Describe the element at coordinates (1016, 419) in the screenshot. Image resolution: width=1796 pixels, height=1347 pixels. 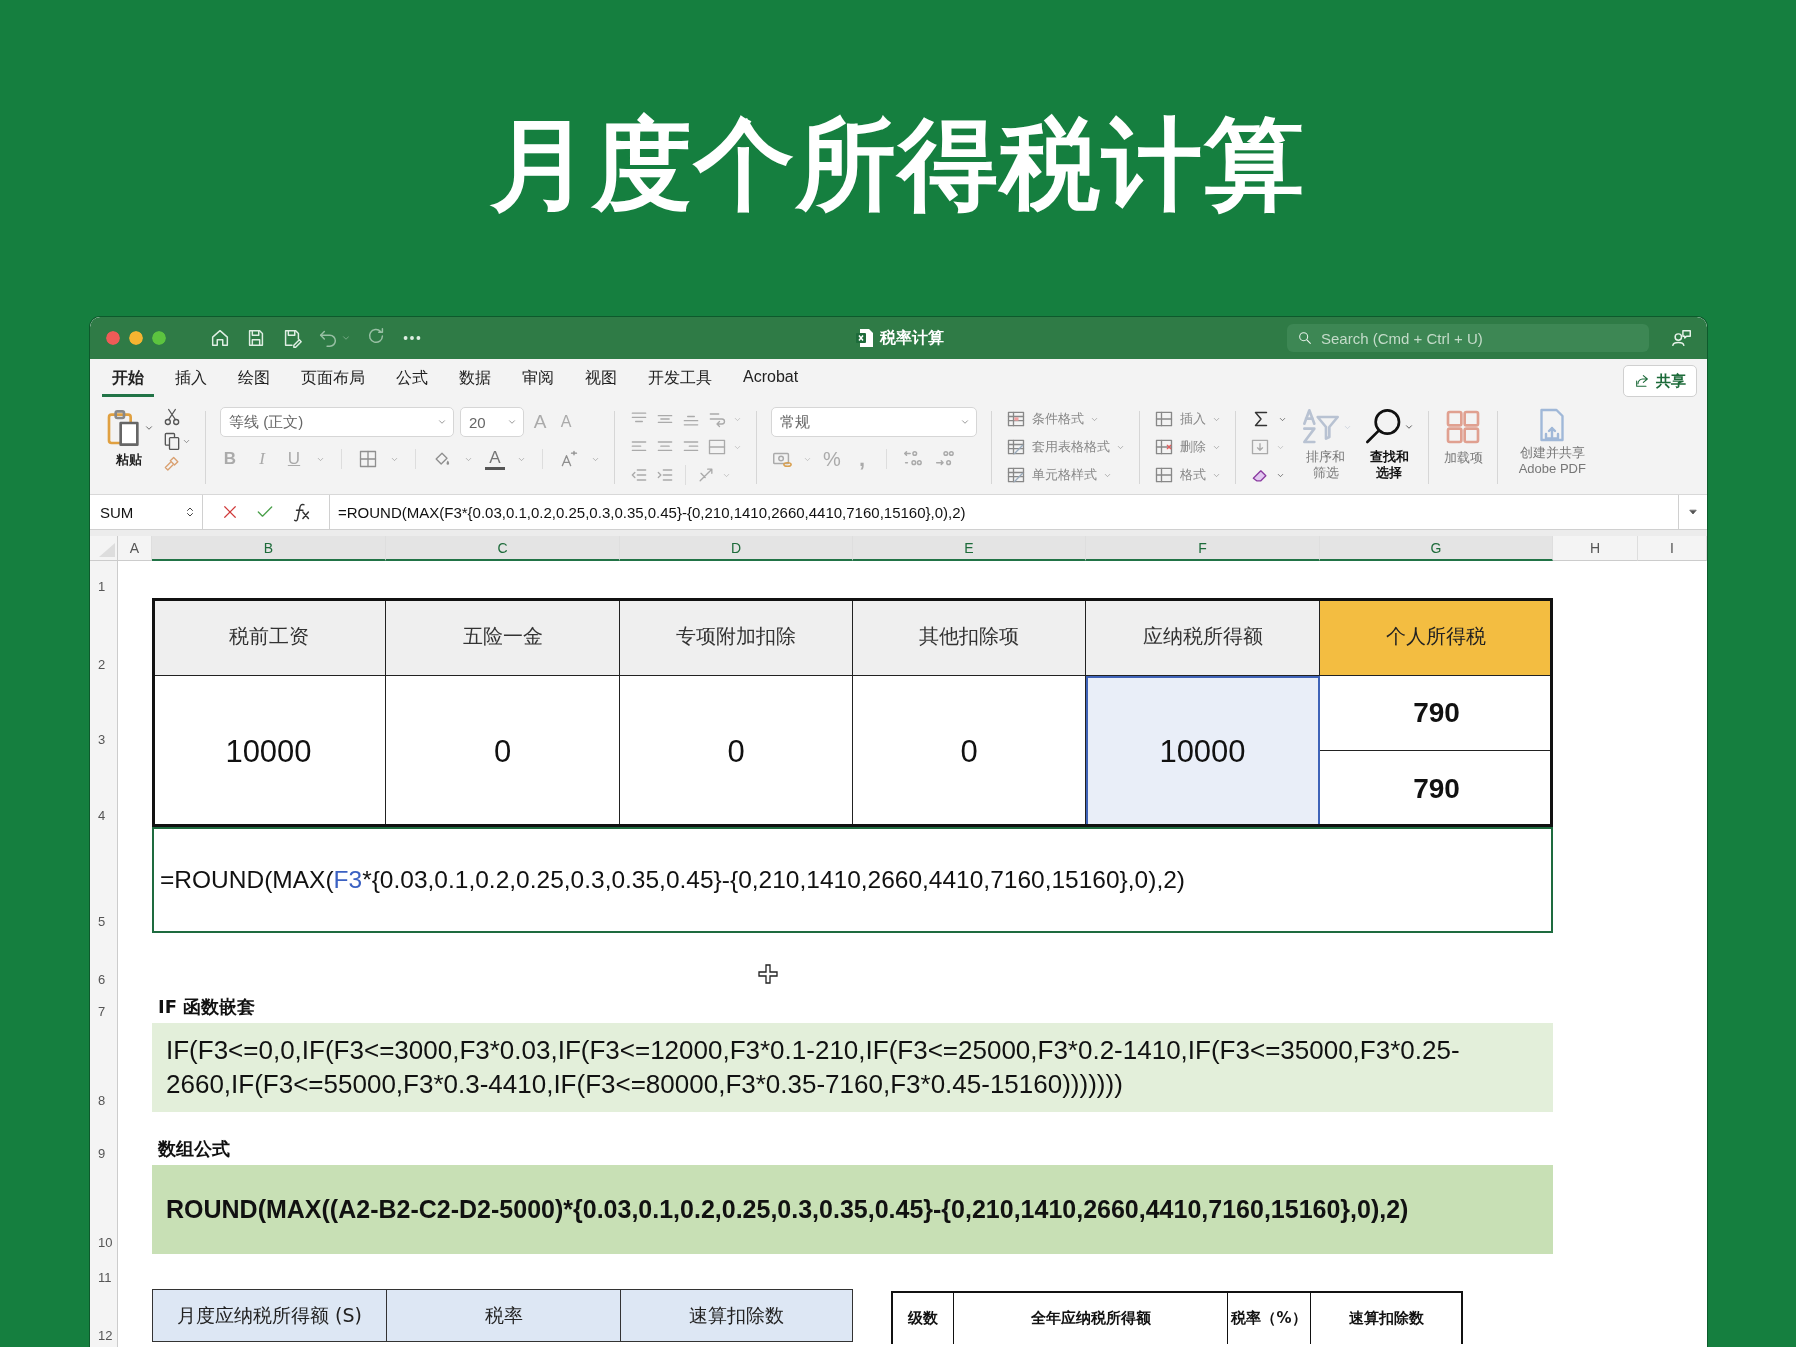
I see `conditional-format-icon` at that location.